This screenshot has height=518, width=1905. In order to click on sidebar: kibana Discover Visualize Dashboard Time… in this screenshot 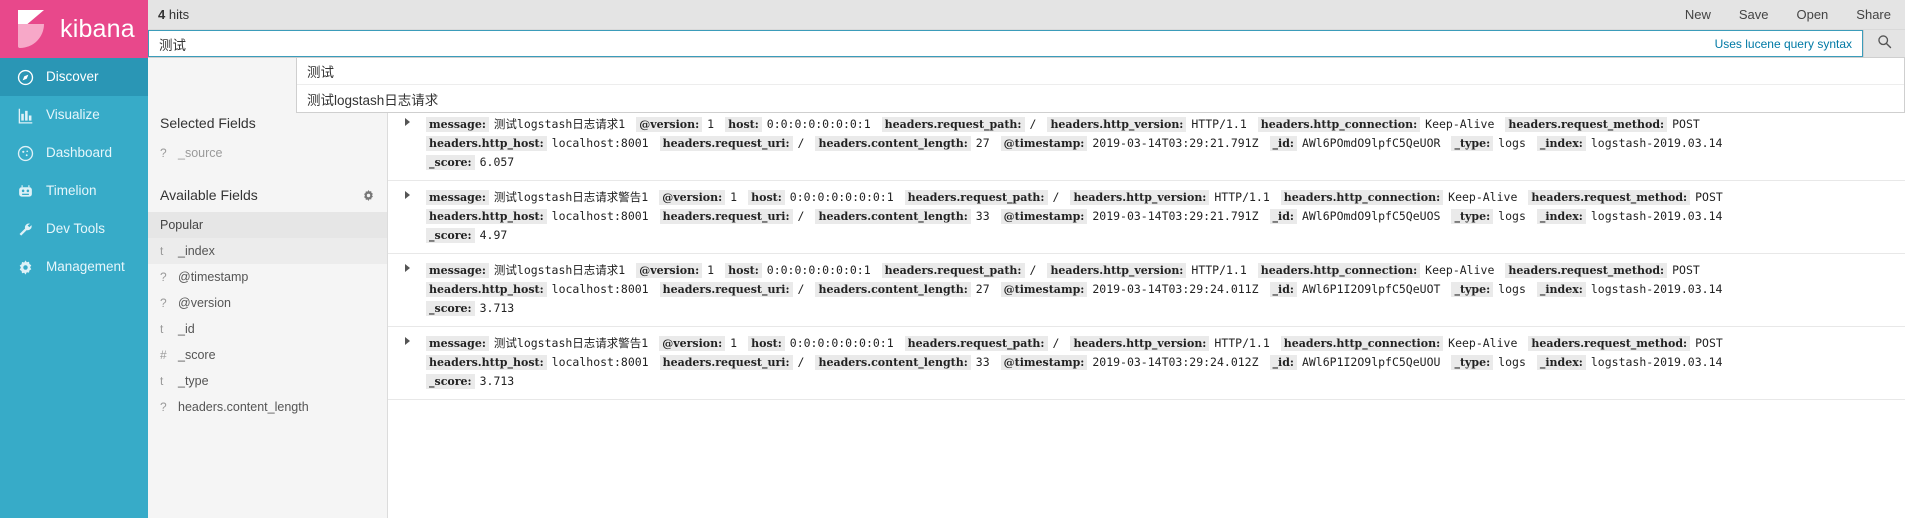, I will do `click(74, 259)`.